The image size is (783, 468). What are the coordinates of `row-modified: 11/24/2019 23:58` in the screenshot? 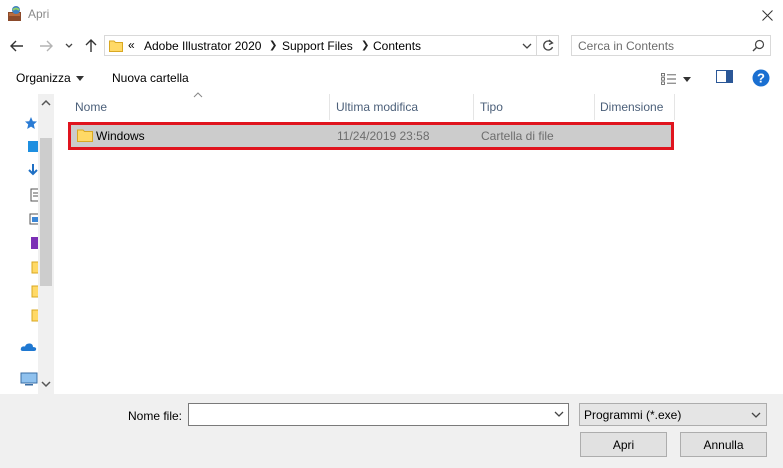 It's located at (383, 136).